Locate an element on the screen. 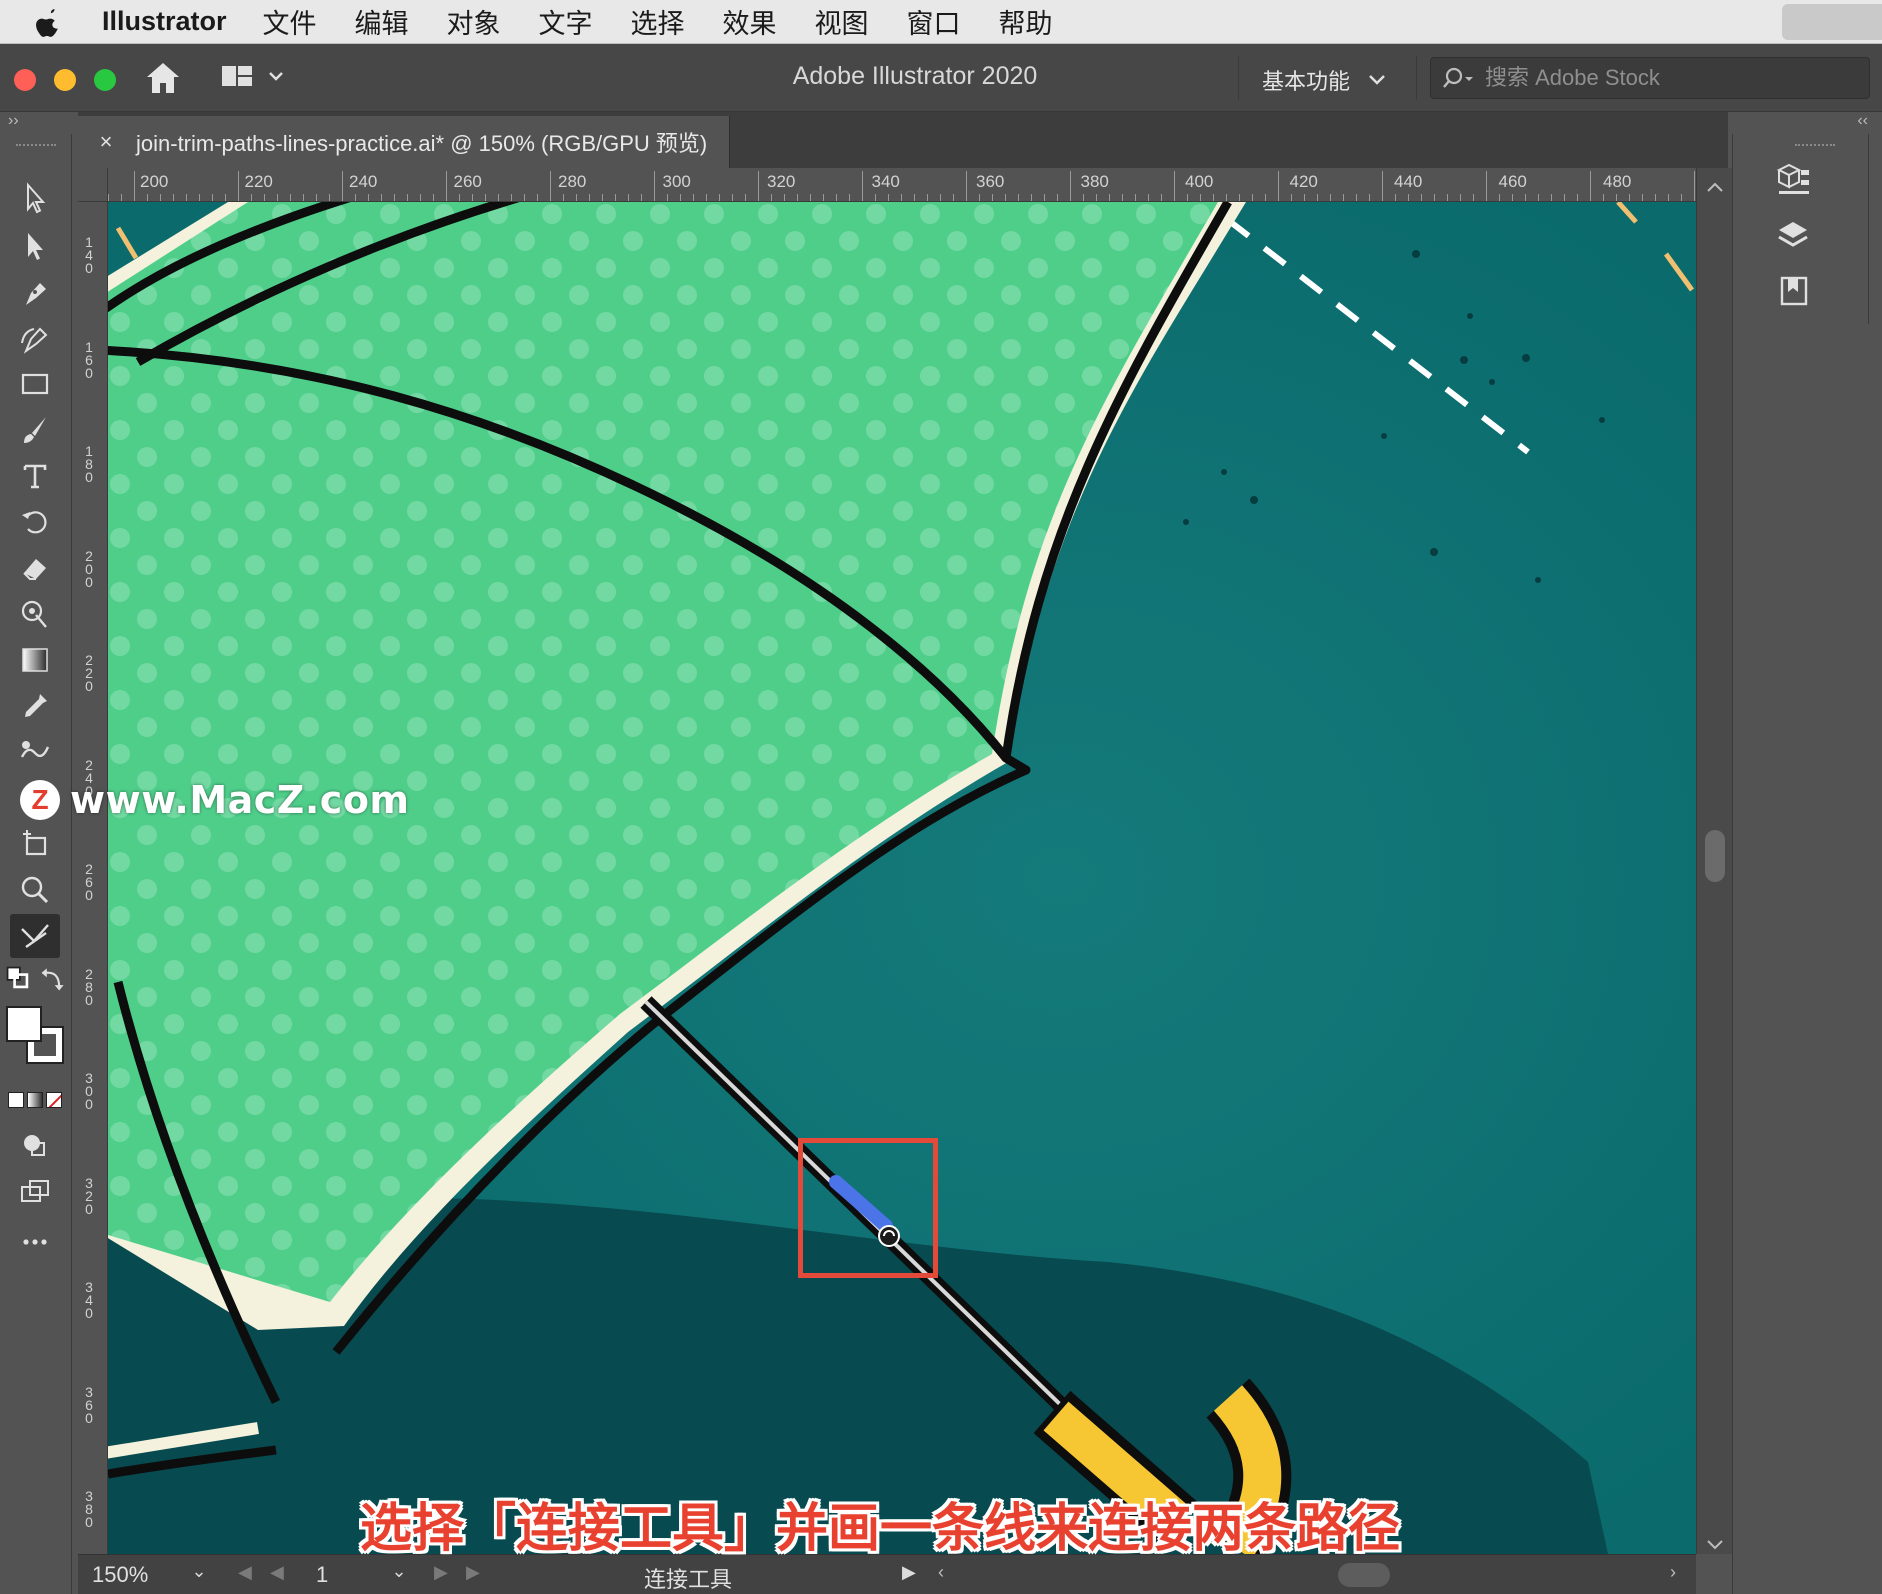  drawing-modes-icon is located at coordinates (35, 1146).